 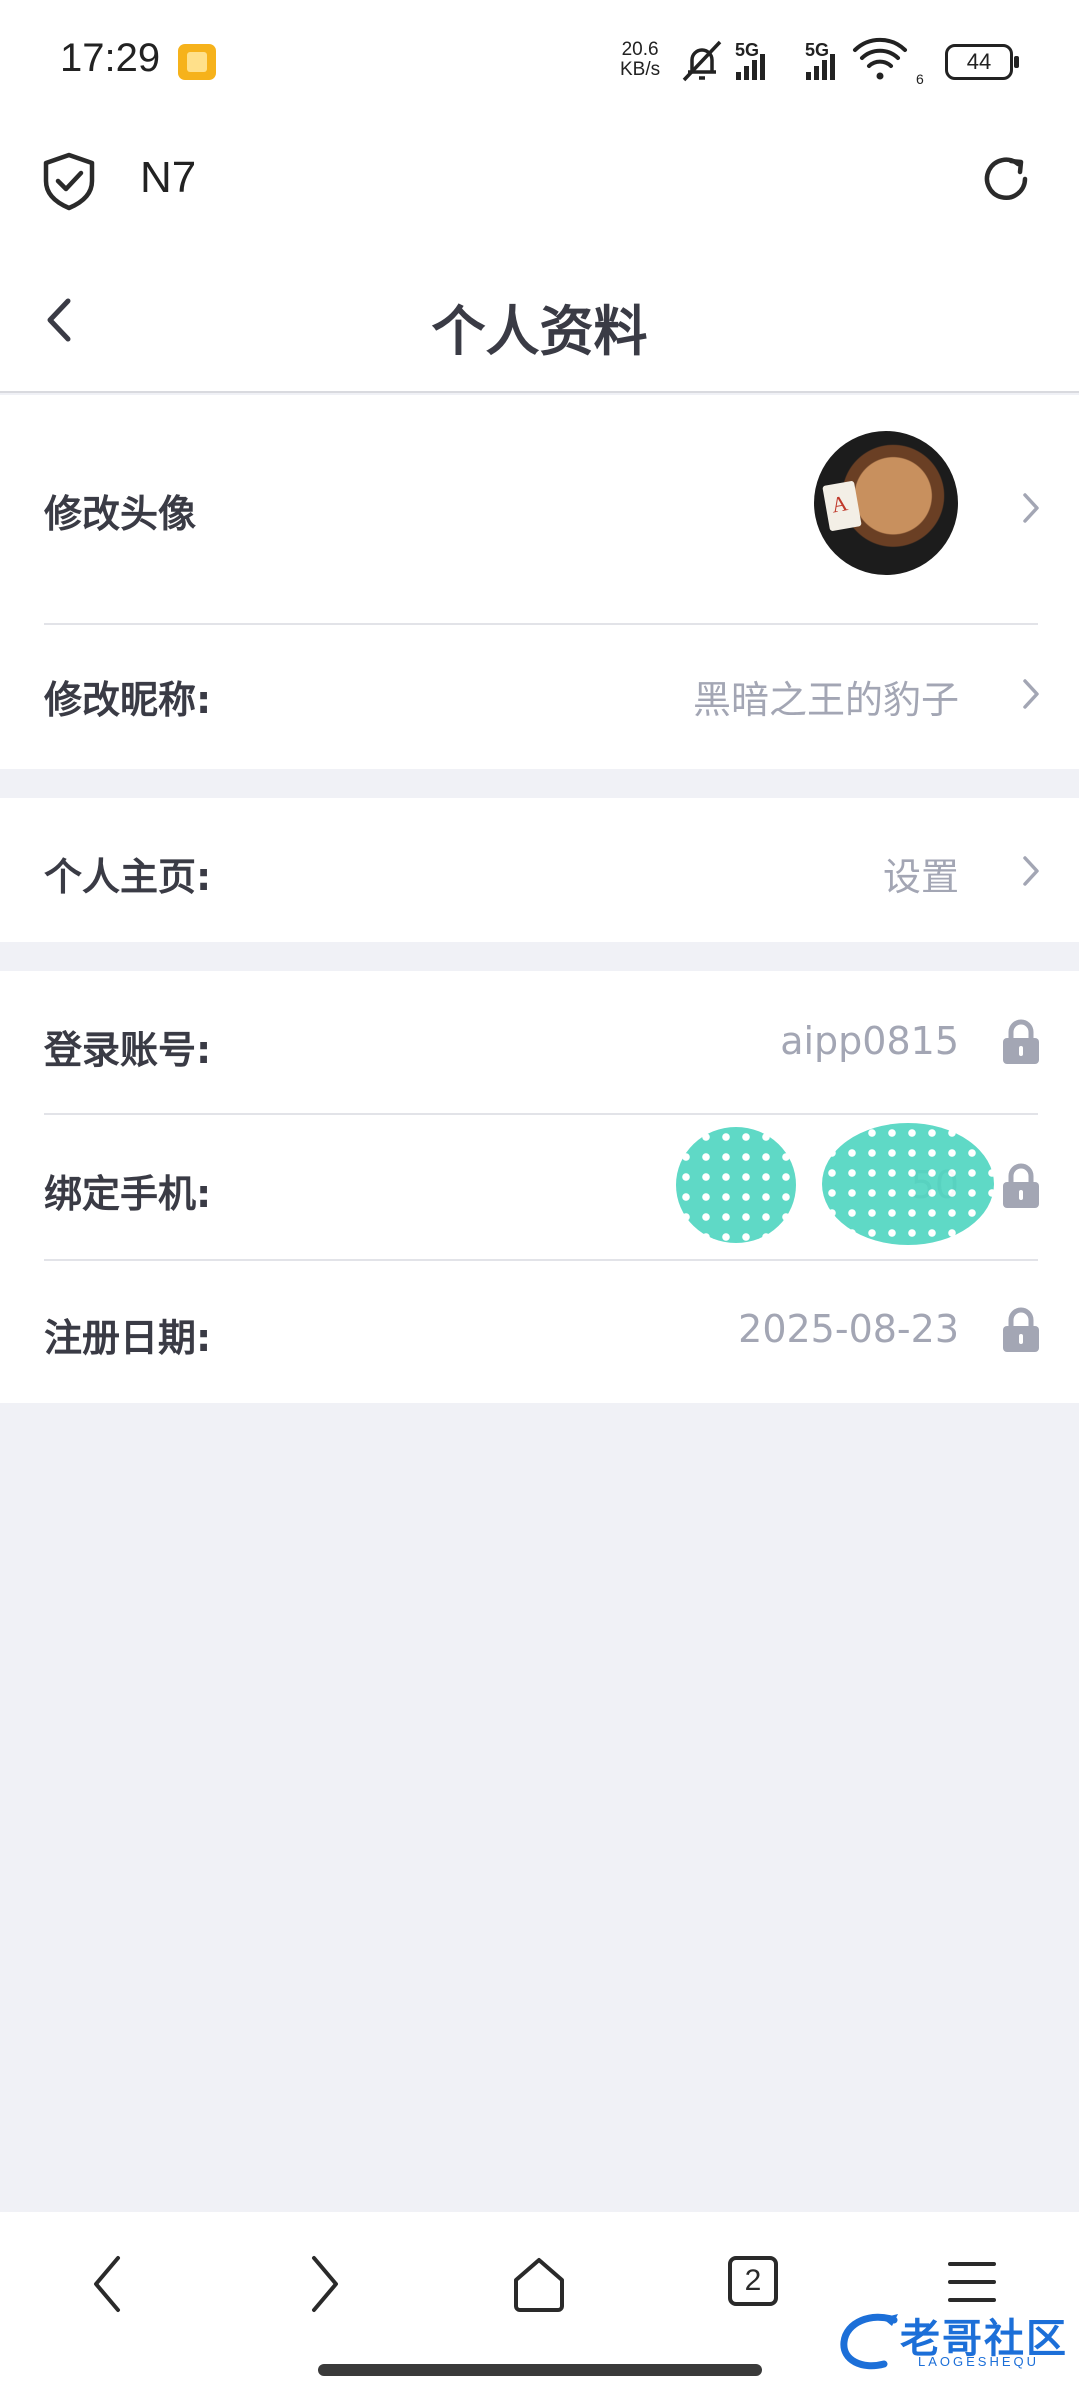 What do you see at coordinates (110, 58) in the screenshot?
I see `status-time: 17:29` at bounding box center [110, 58].